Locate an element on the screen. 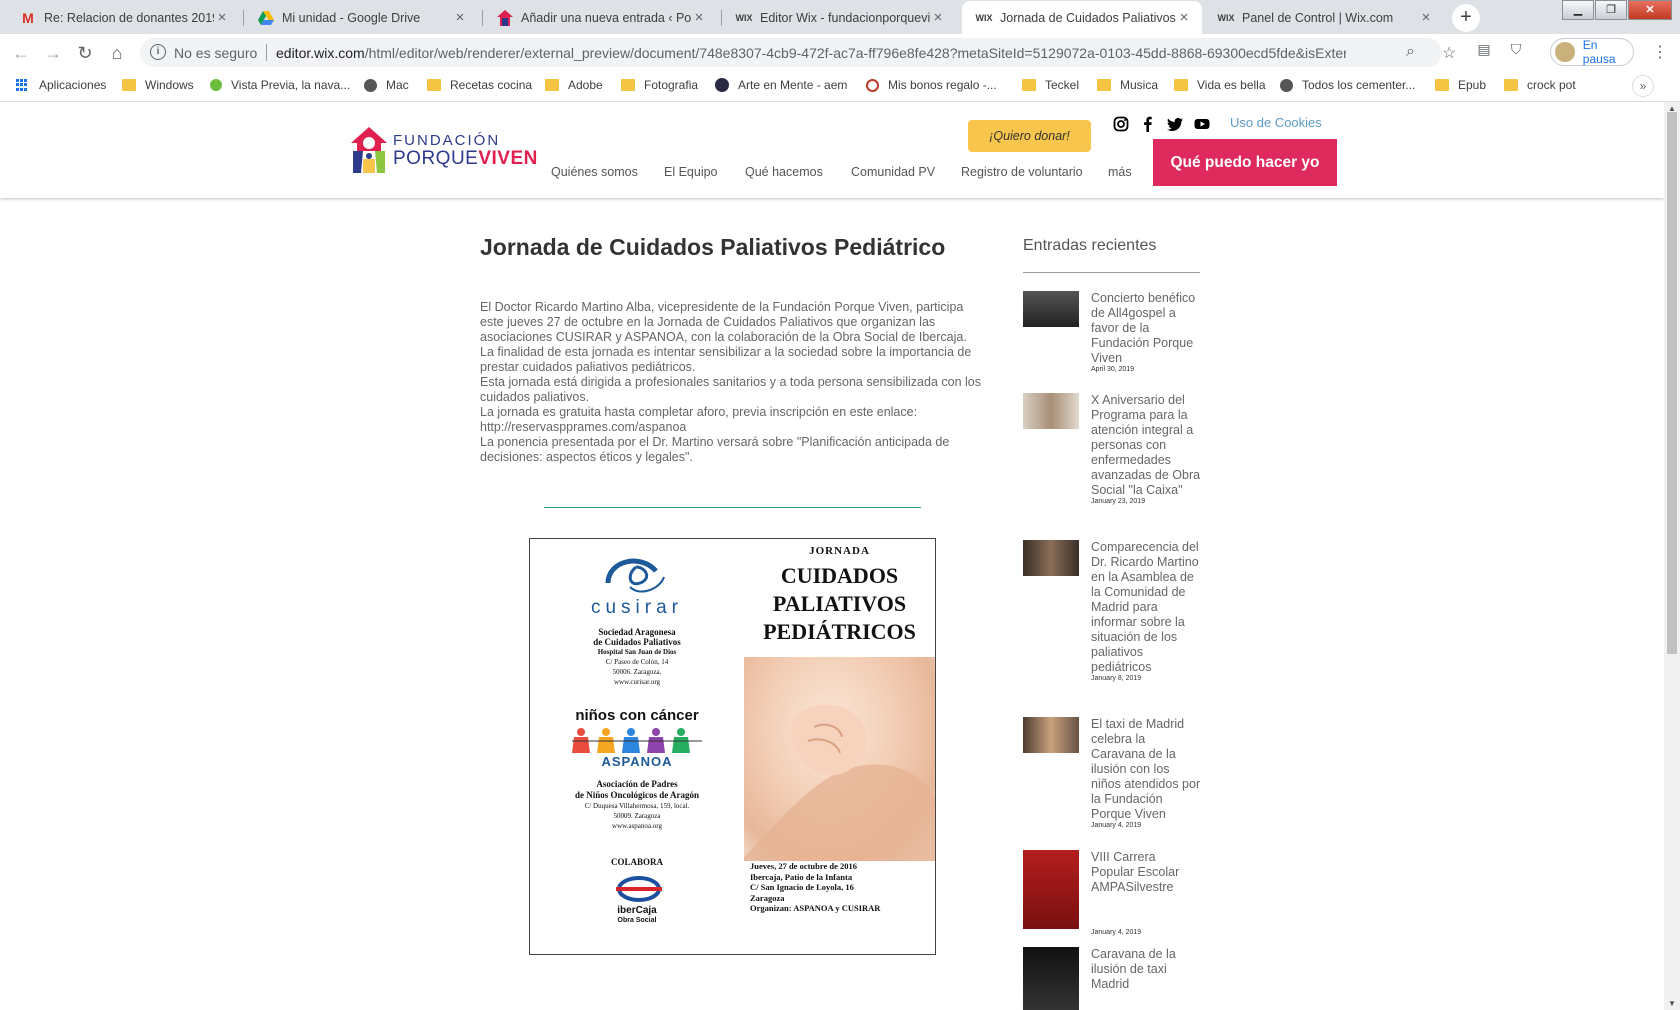 The image size is (1680, 1010). page-scrollbar: ▲ ▼ is located at coordinates (1672, 556).